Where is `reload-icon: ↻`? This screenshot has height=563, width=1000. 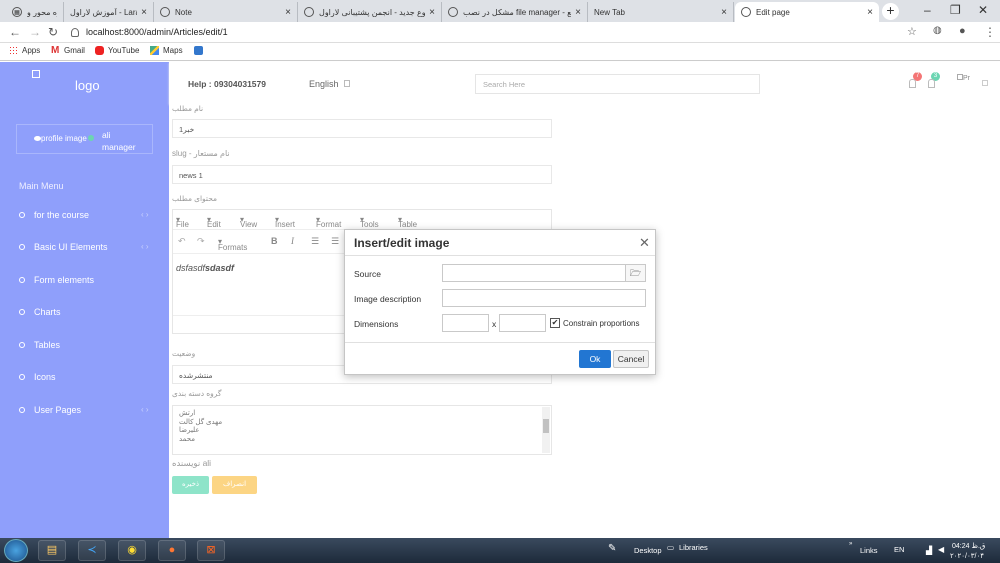 reload-icon: ↻ is located at coordinates (53, 32).